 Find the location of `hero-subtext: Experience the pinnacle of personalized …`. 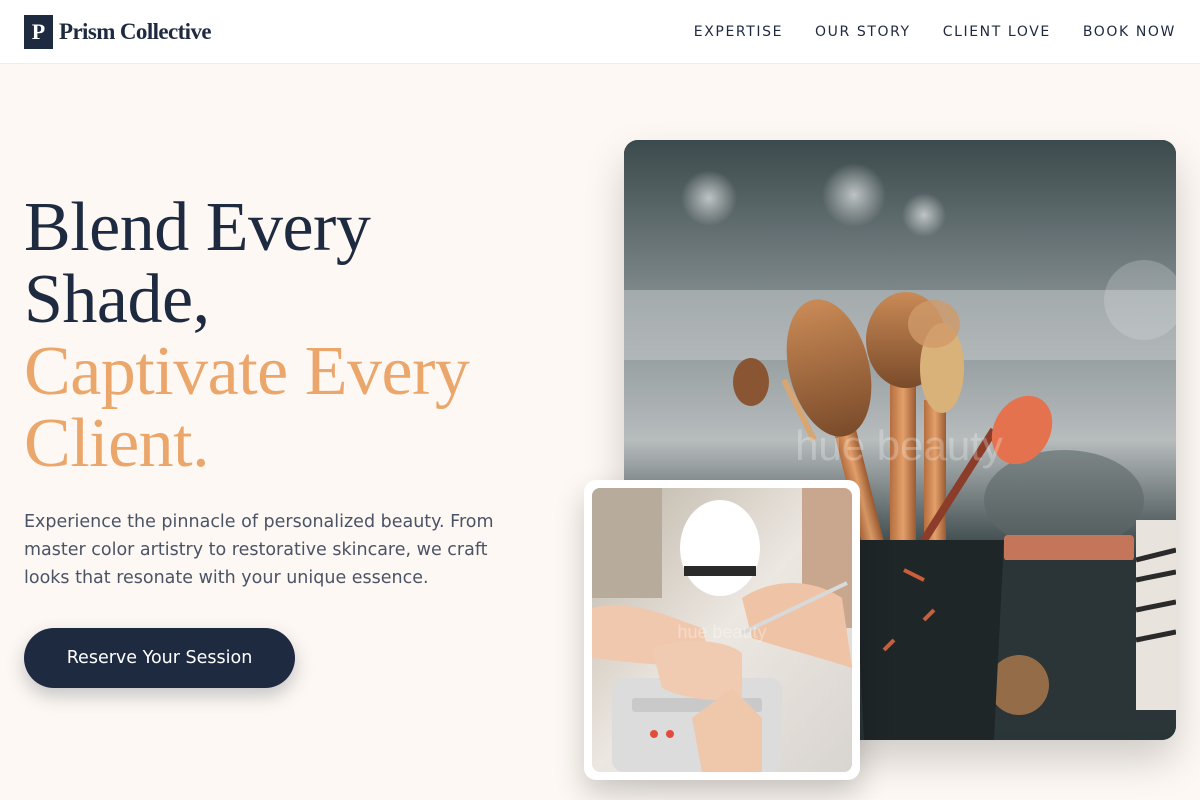

hero-subtext: Experience the pinnacle of personalized … is located at coordinates (259, 550).